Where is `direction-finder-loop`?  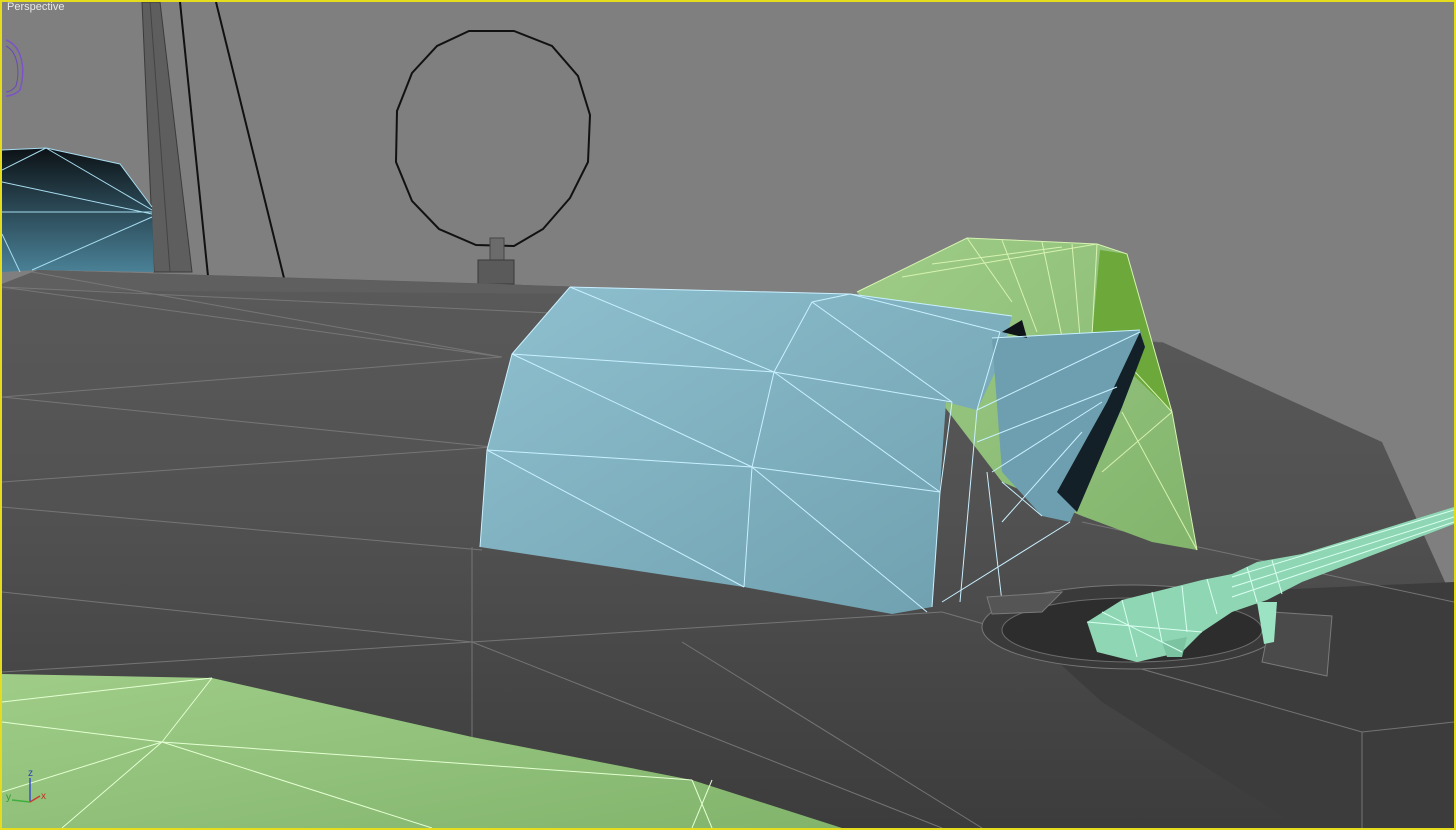 direction-finder-loop is located at coordinates (493, 157).